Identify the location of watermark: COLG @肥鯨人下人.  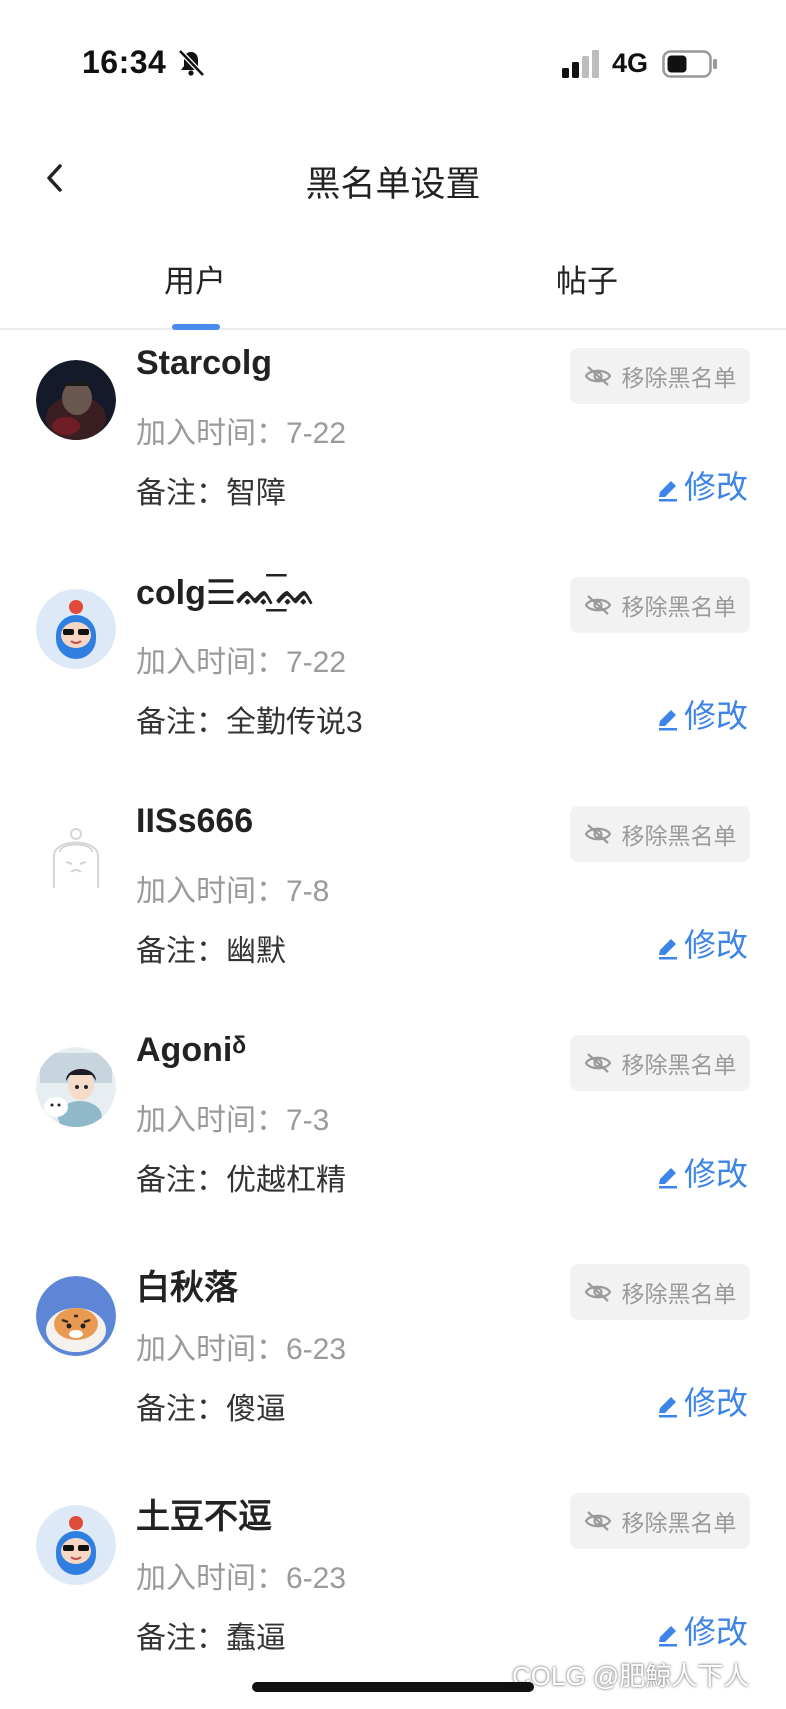
(631, 1676).